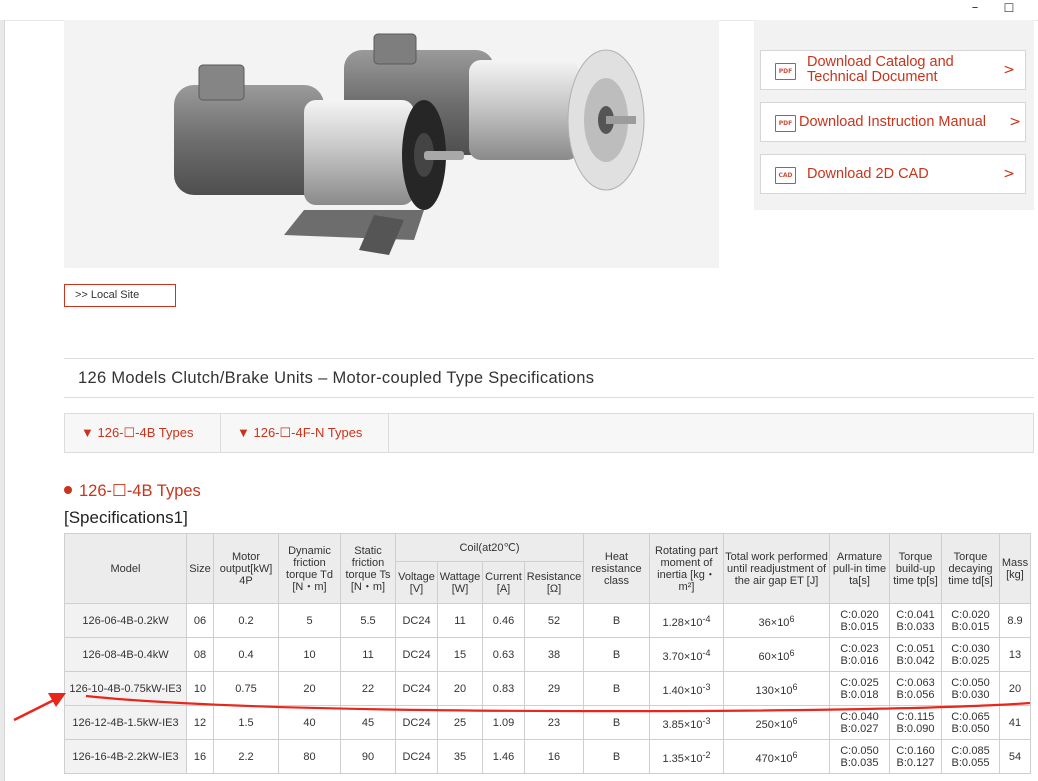 This screenshot has width=1038, height=781. I want to click on inertia-value: 1.40×10, so click(682, 690).